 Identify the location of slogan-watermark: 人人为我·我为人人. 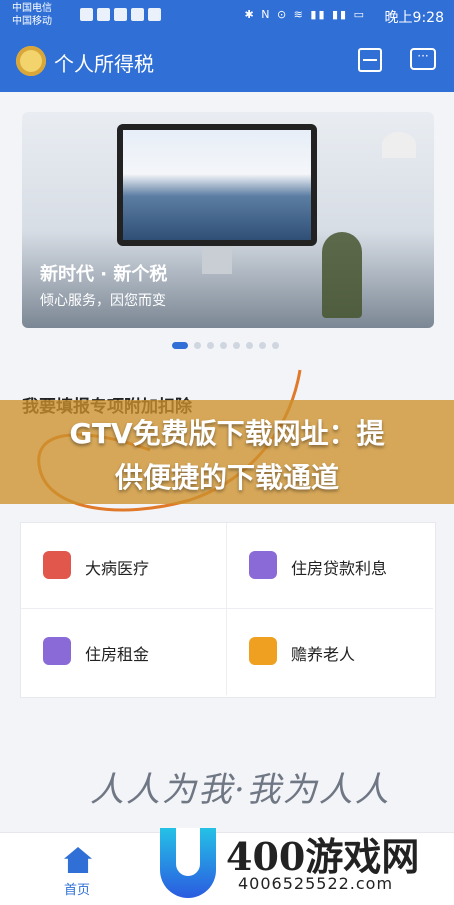
(240, 790).